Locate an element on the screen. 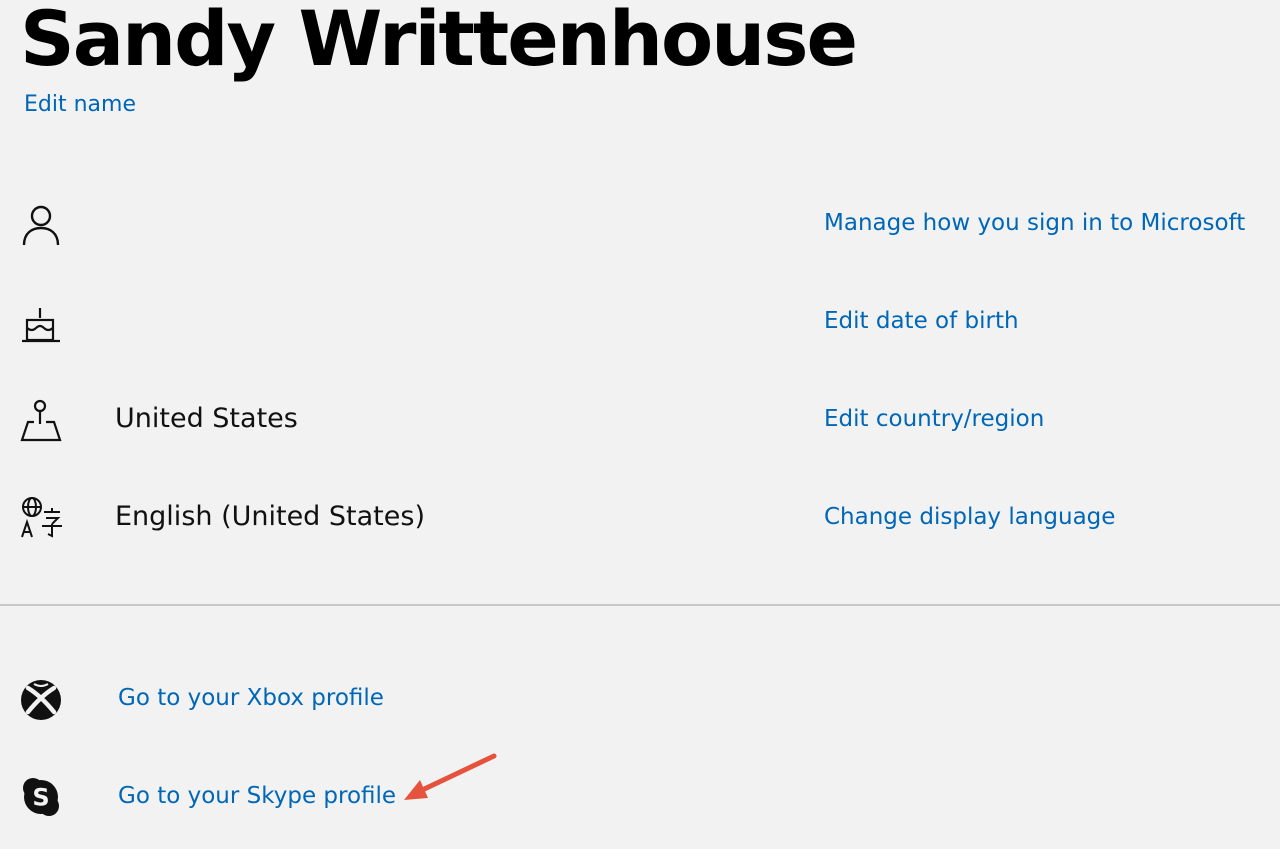  xbox-profile-link: Go to your Xbox profile is located at coordinates (251, 698).